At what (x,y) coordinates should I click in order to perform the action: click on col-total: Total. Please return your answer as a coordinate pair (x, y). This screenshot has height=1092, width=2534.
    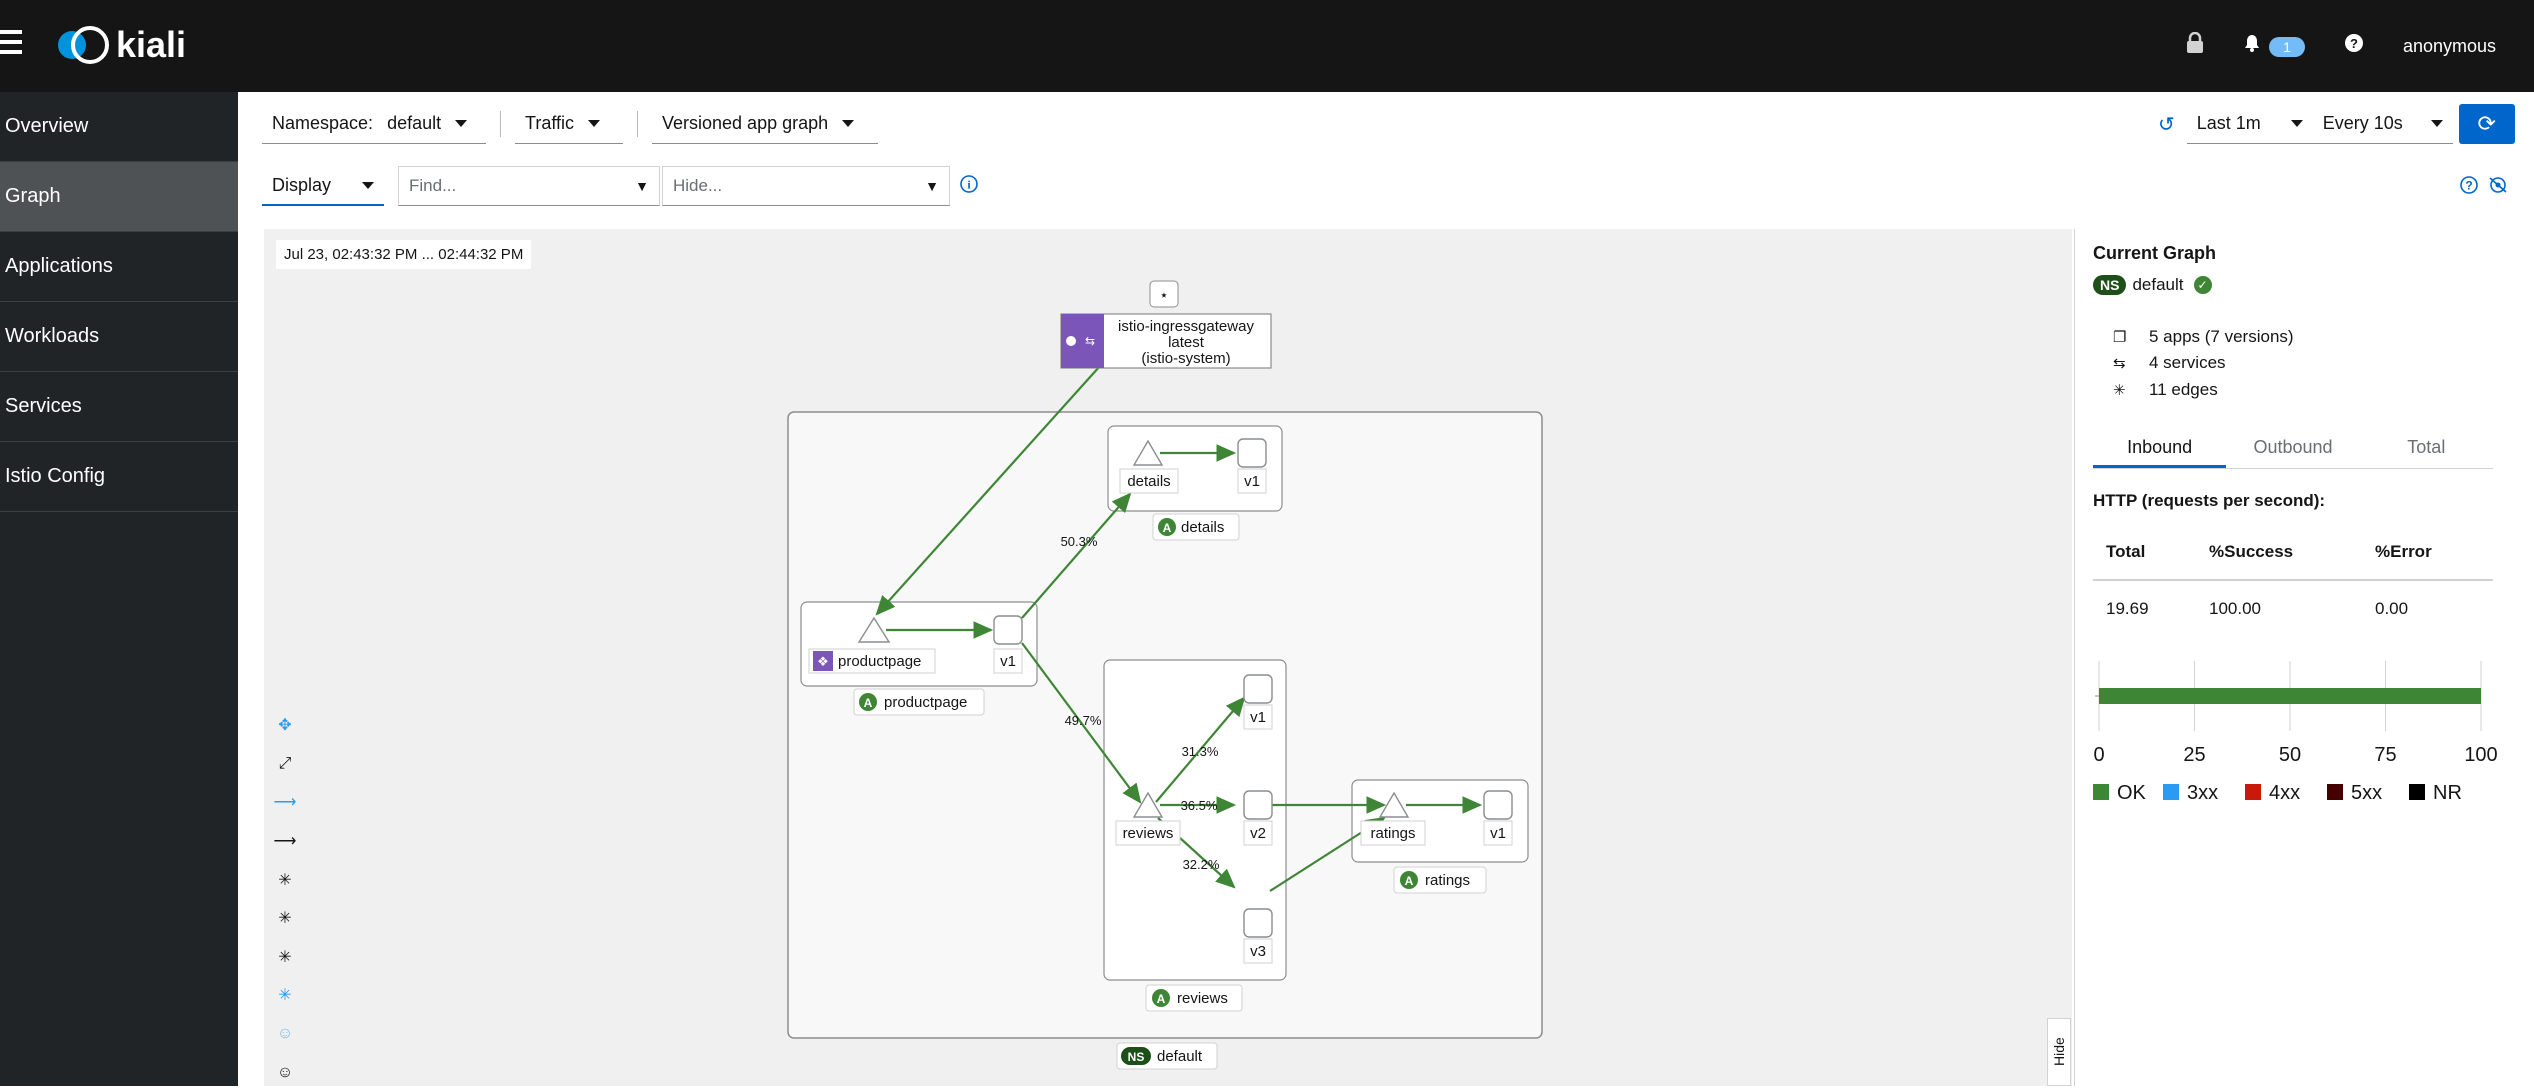
    Looking at the image, I should click on (2126, 551).